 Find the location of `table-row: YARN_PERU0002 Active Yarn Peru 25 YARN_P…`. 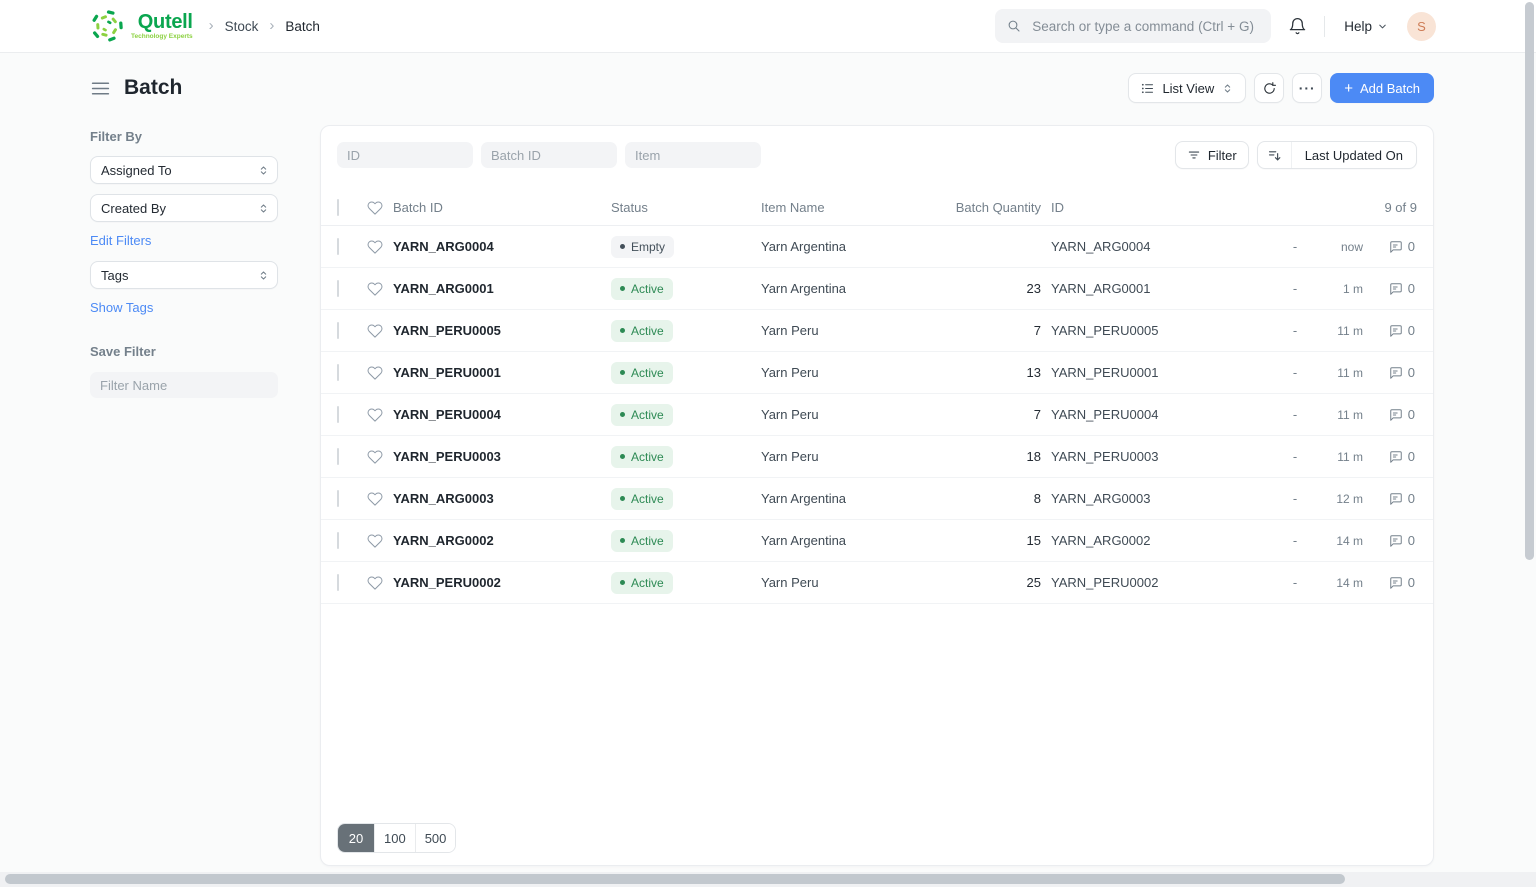

table-row: YARN_PERU0002 Active Yarn Peru 25 YARN_P… is located at coordinates (877, 583).